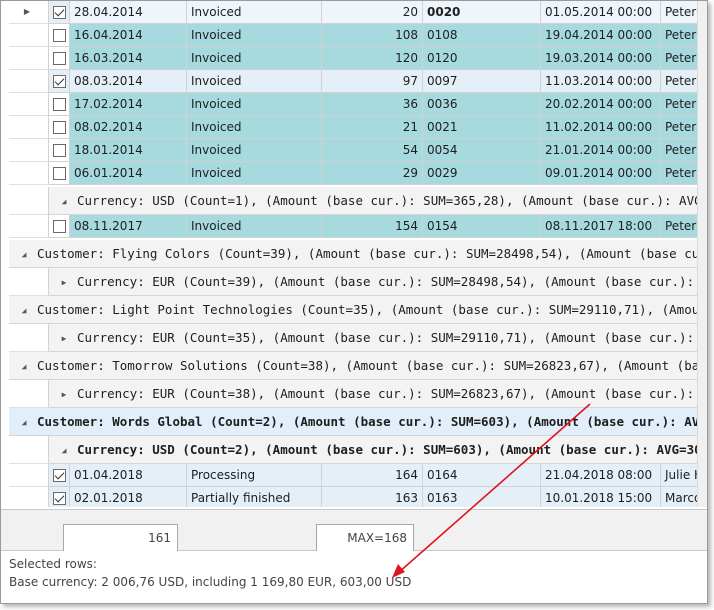 Image resolution: width=714 pixels, height=610 pixels. What do you see at coordinates (601, 35) in the screenshot?
I see `cell-due-date: 19.04.2014 00:00` at bounding box center [601, 35].